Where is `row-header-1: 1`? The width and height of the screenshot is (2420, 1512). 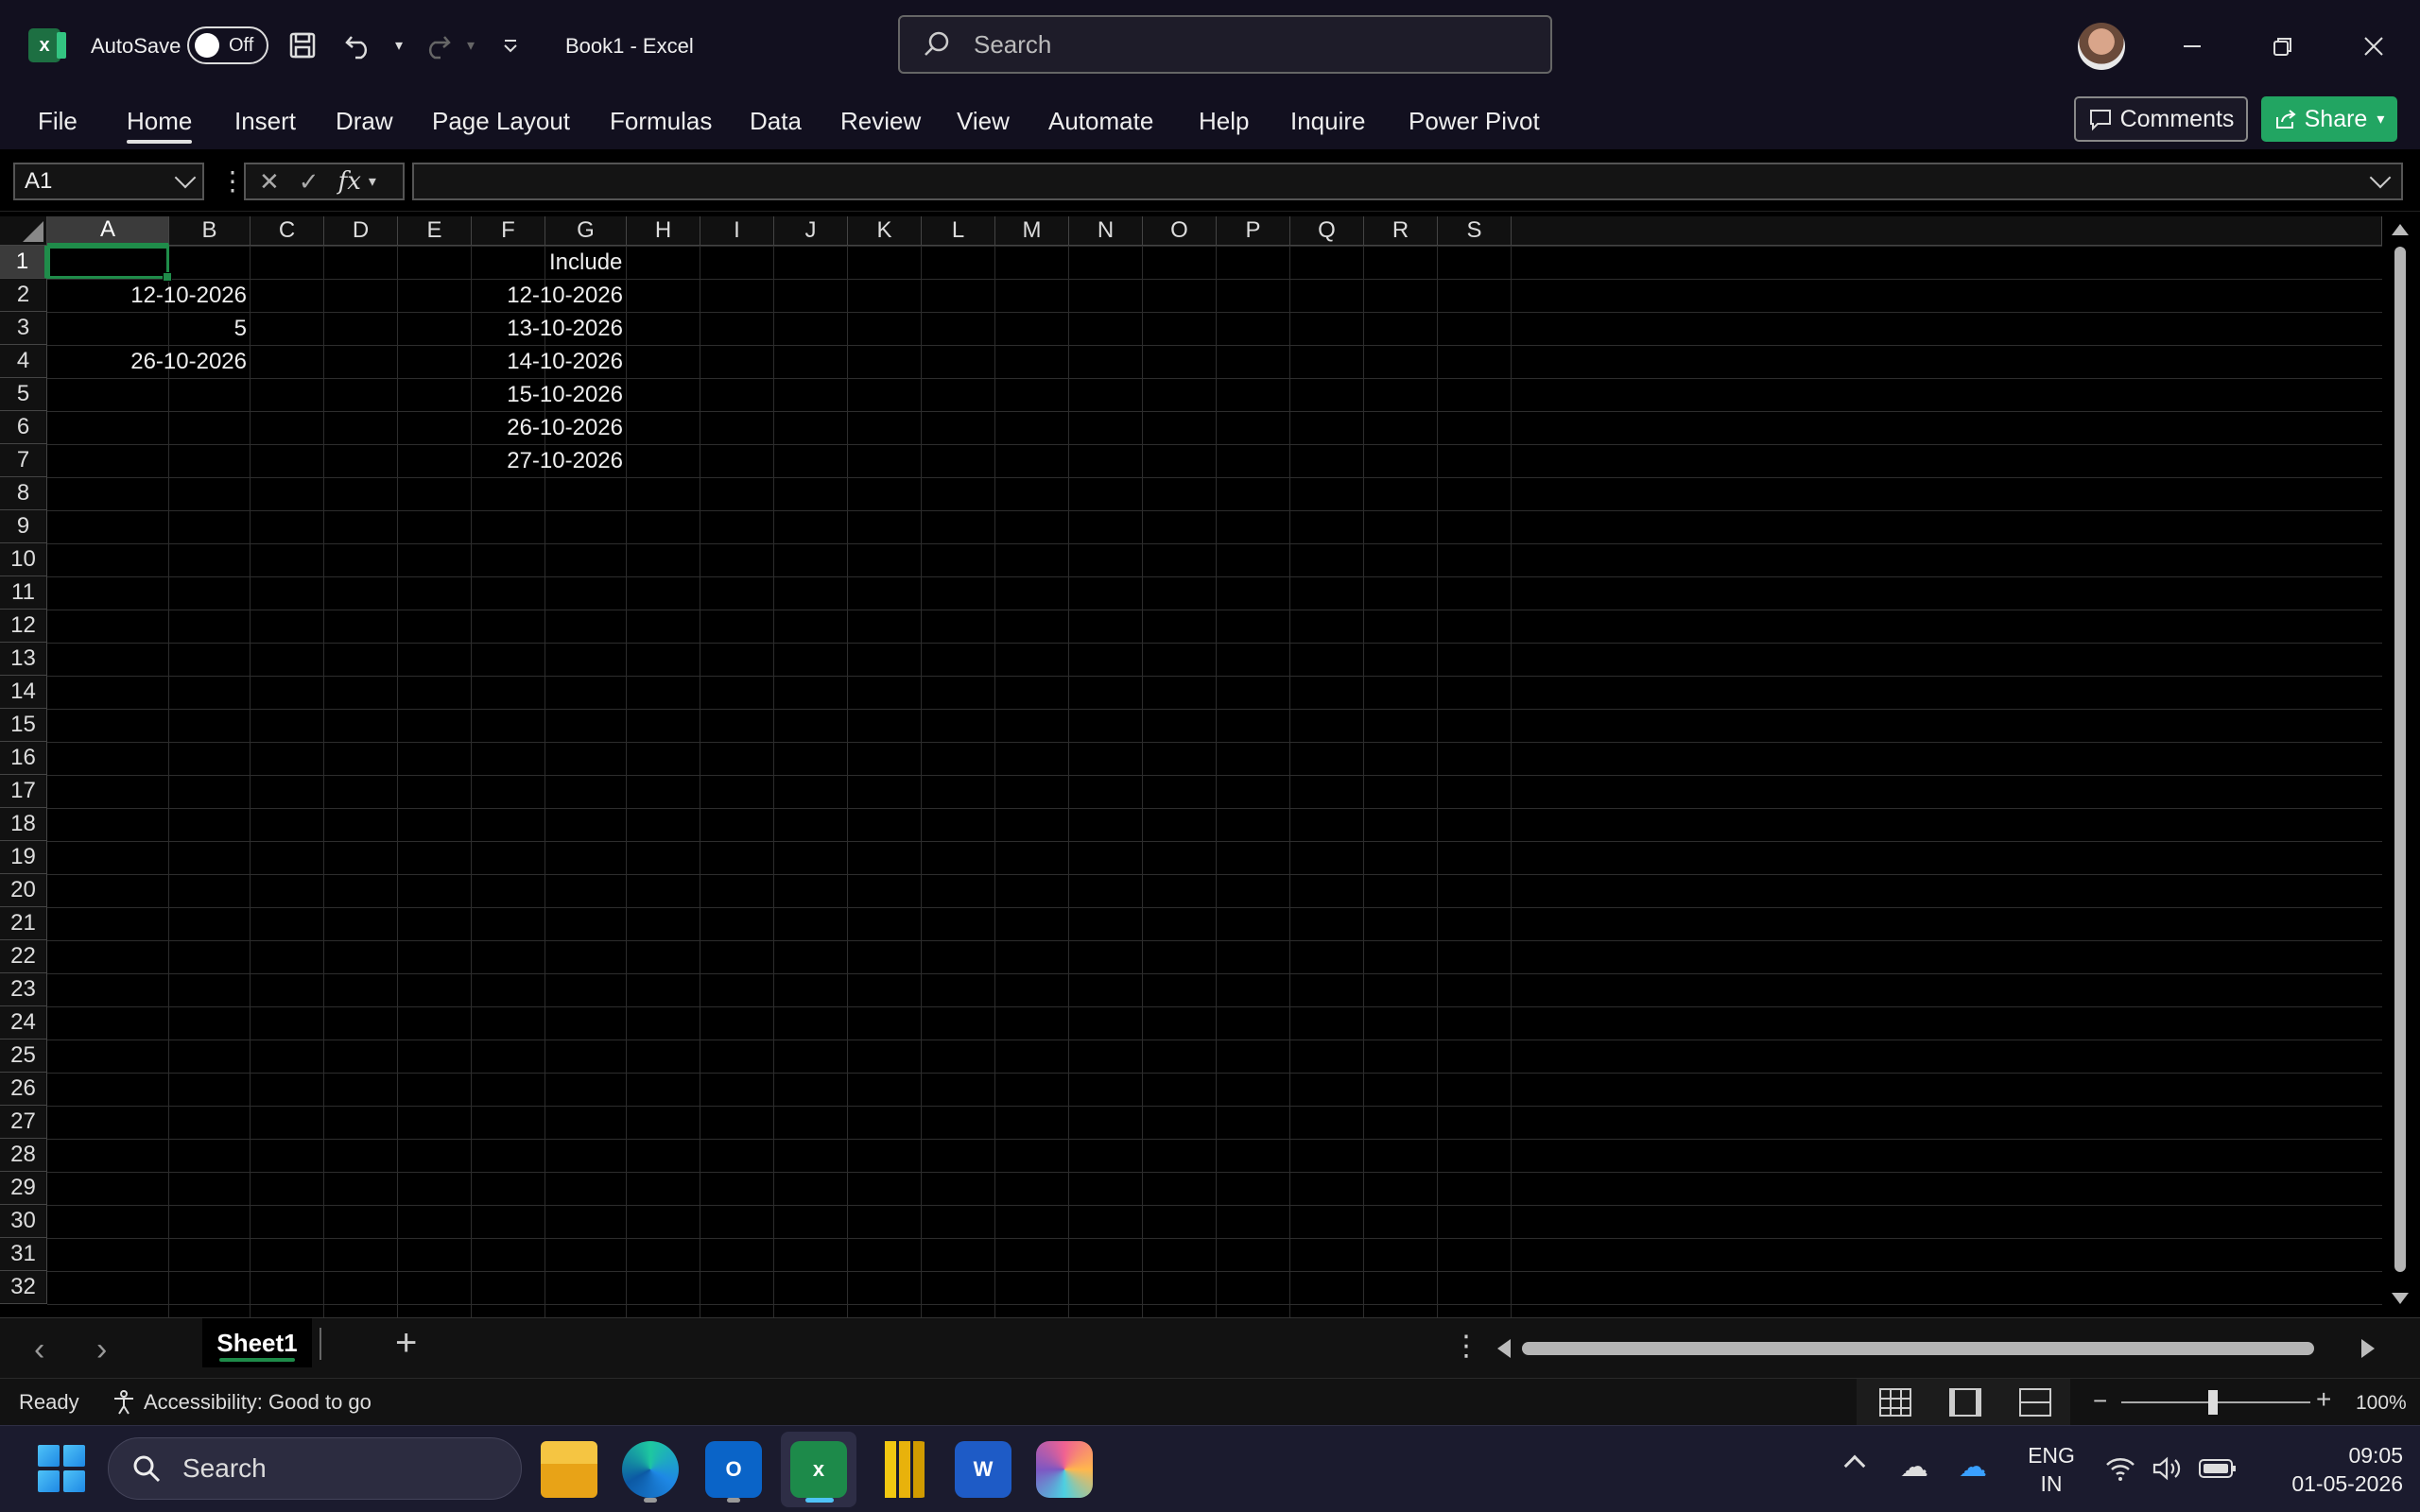 row-header-1: 1 is located at coordinates (24, 262).